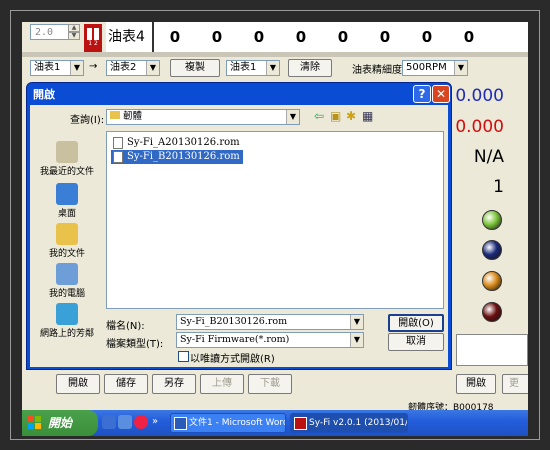 The image size is (550, 450). What do you see at coordinates (222, 384) in the screenshot?
I see `upload-button: 上傳` at bounding box center [222, 384].